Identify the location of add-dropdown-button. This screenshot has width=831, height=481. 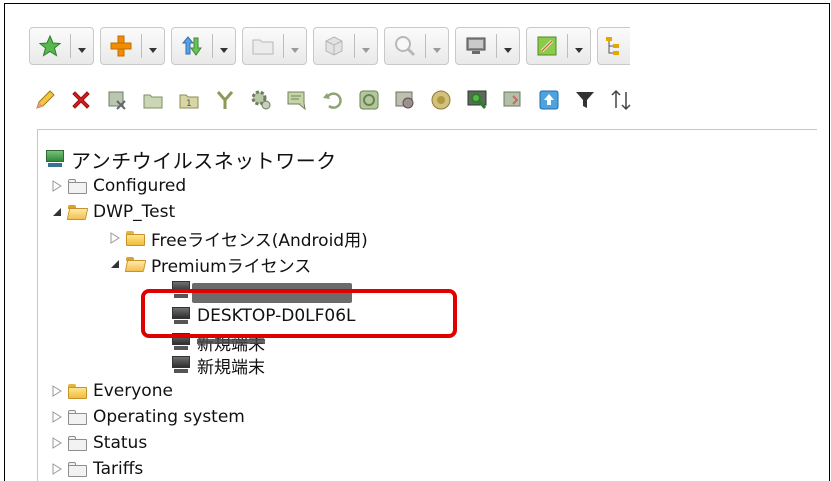
(132, 46).